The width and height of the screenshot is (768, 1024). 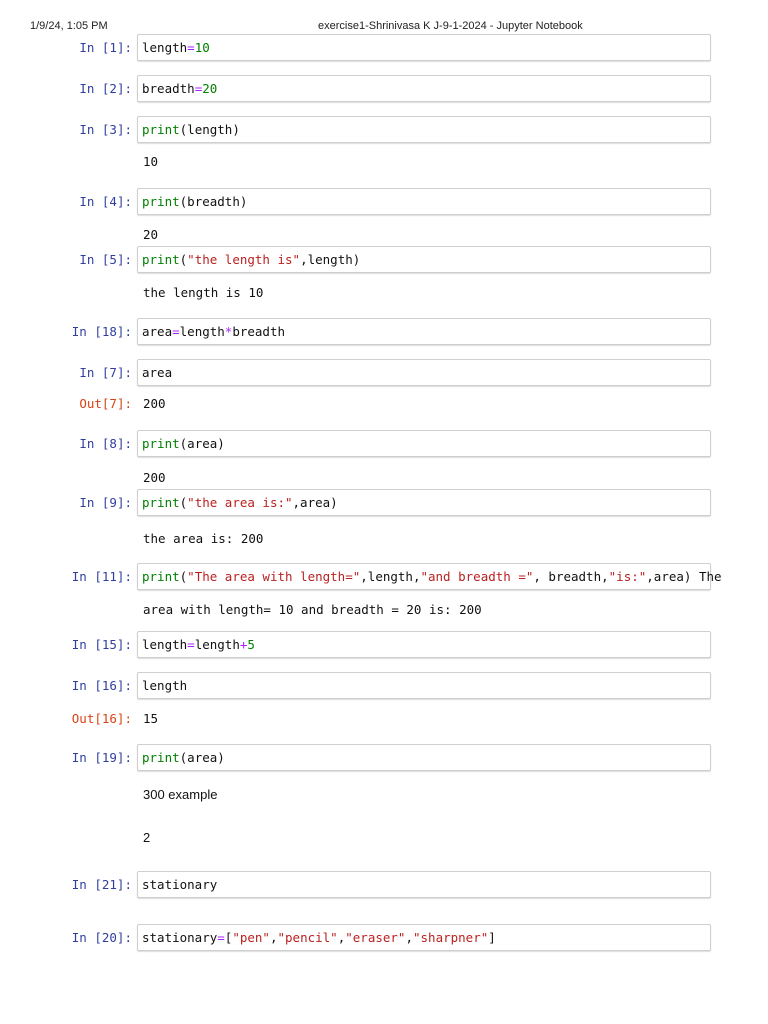 I want to click on cell-output: 10, so click(x=151, y=161).